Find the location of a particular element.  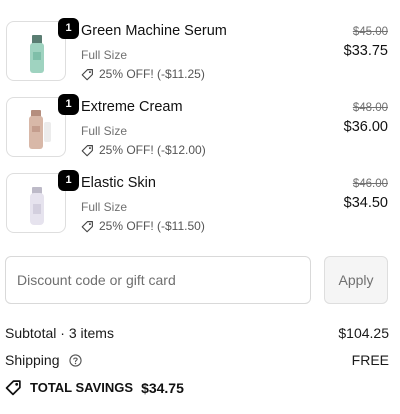

original-price: $45.00 is located at coordinates (370, 32).